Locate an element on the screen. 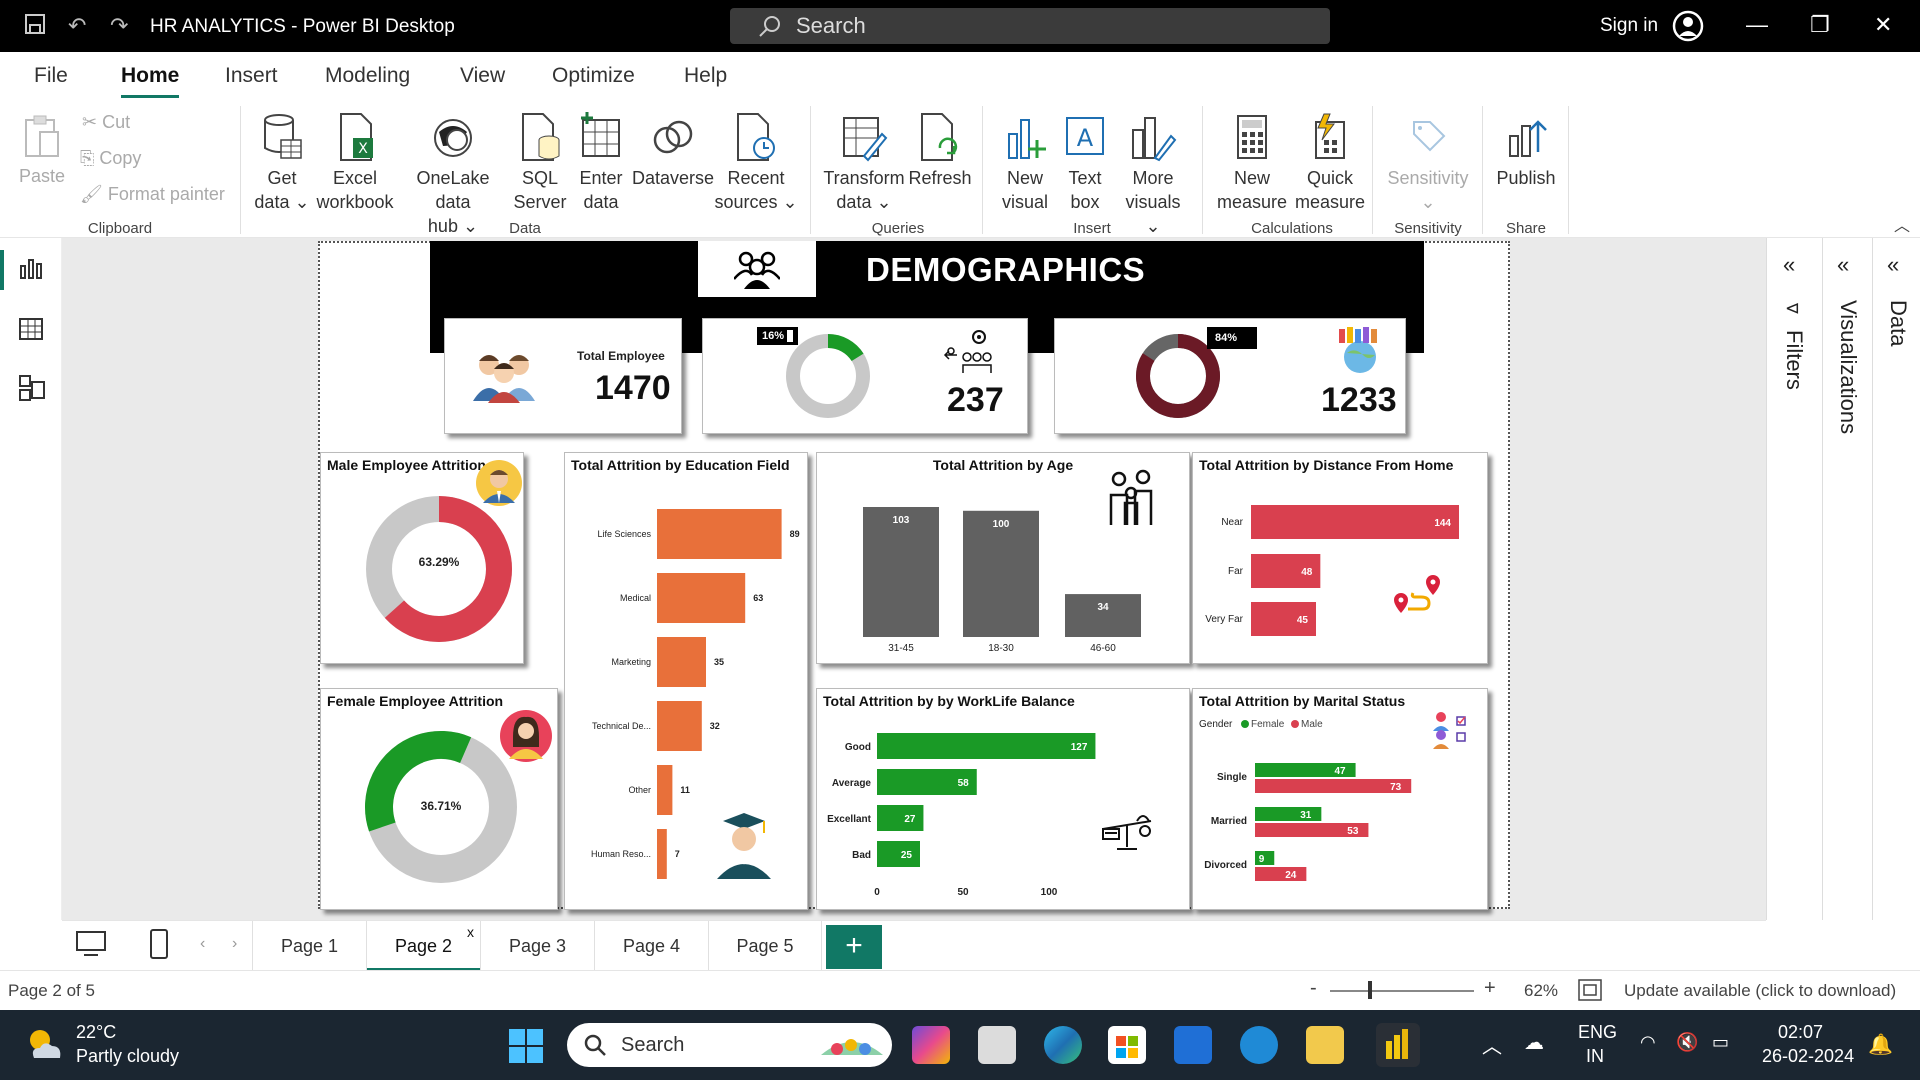 This screenshot has height=1080, width=1920. legend-entry: Female is located at coordinates (1268, 724).